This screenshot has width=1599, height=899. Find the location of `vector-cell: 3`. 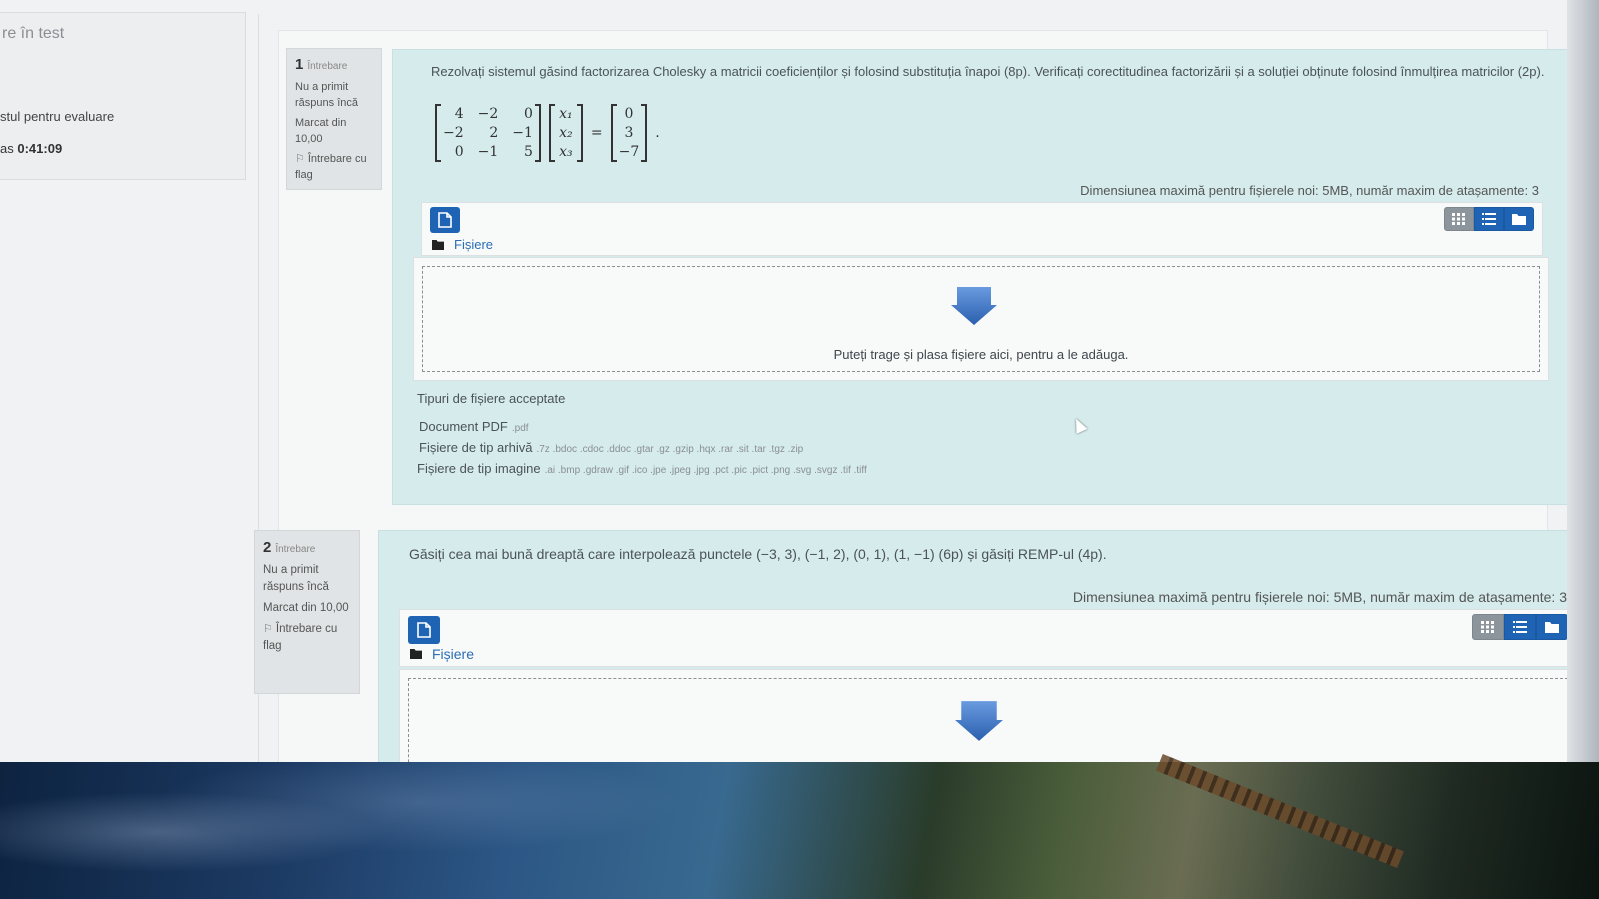

vector-cell: 3 is located at coordinates (629, 133).